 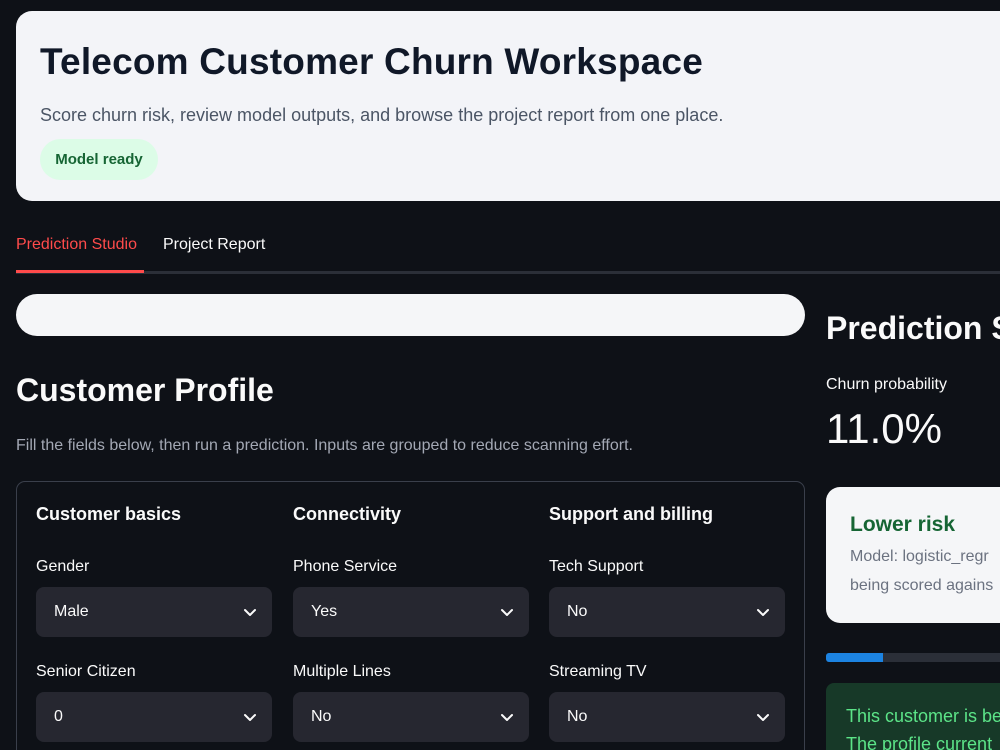 I want to click on group-title-support-billing: Support and billing, so click(x=631, y=514).